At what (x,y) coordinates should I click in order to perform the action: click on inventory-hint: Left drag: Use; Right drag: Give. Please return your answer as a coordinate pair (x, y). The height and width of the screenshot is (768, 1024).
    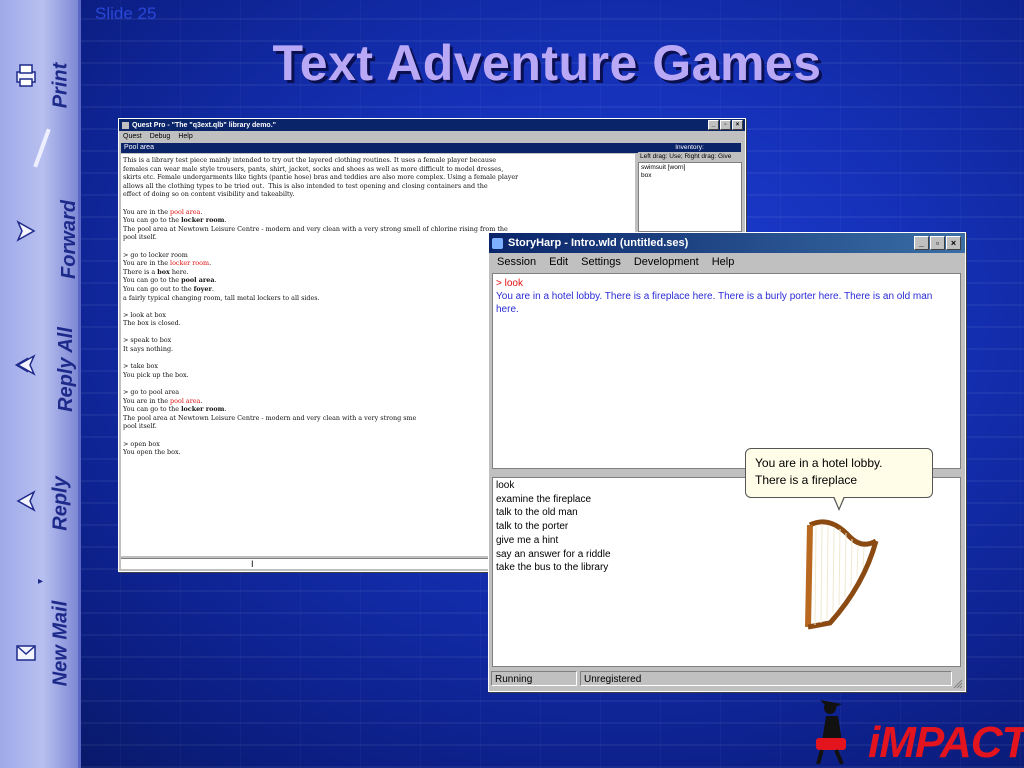
    Looking at the image, I should click on (691, 157).